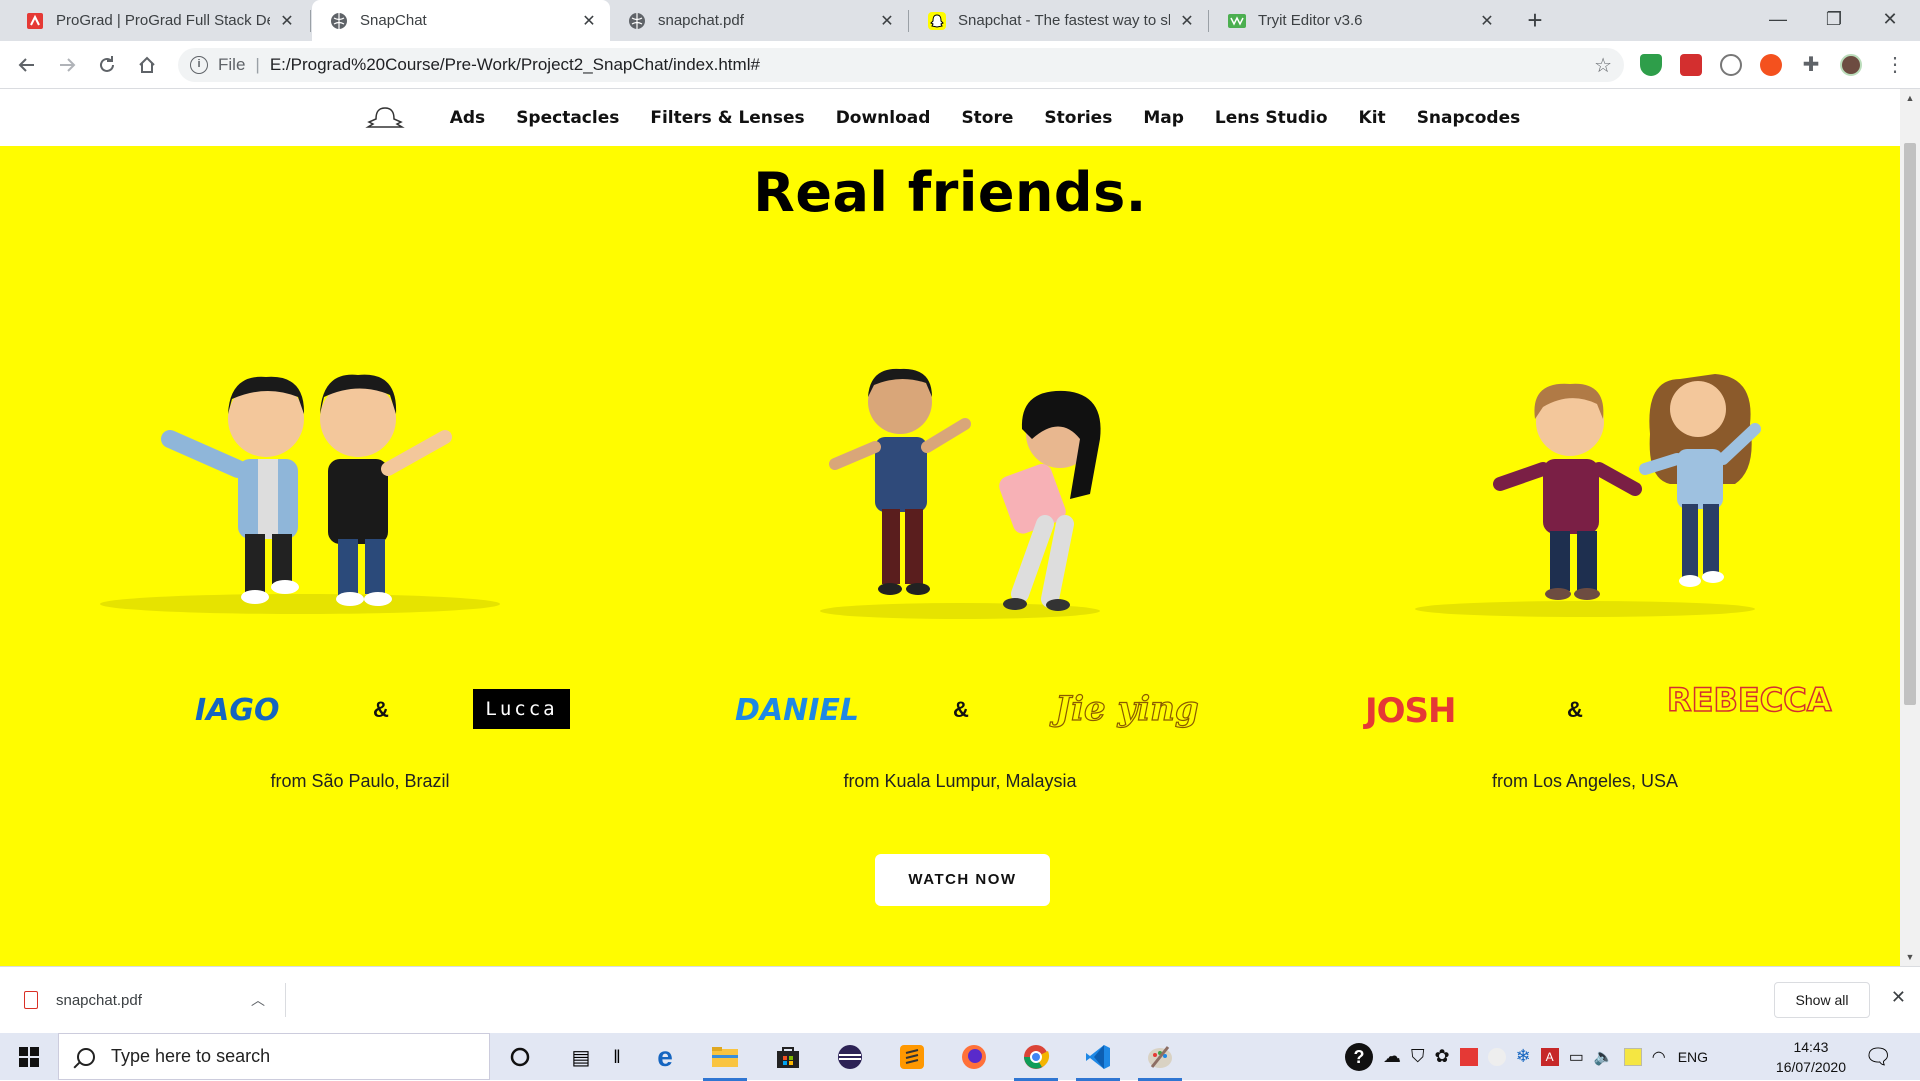 The width and height of the screenshot is (1920, 1081). I want to click on bitmoji-illustration-iago-lucca, so click(300, 494).